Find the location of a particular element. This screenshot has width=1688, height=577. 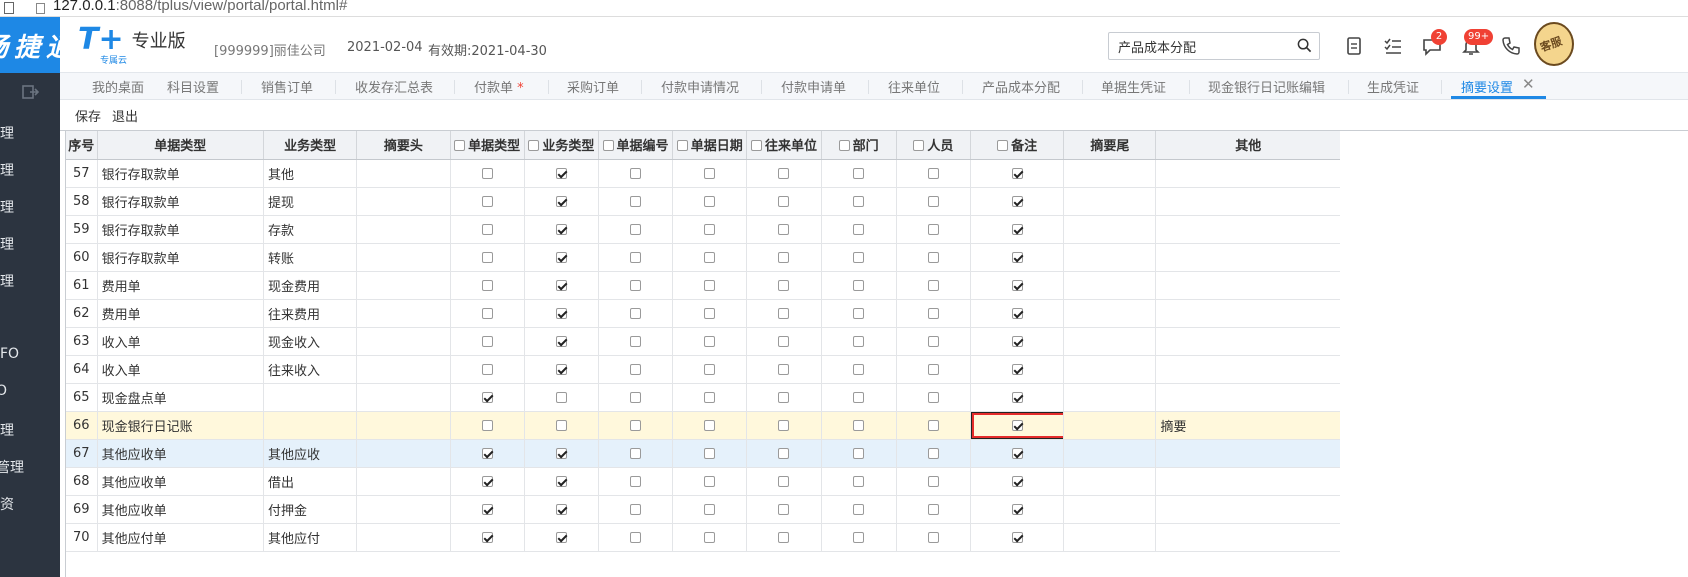

table-row: 61 费用单 现金费用 is located at coordinates (703, 285).